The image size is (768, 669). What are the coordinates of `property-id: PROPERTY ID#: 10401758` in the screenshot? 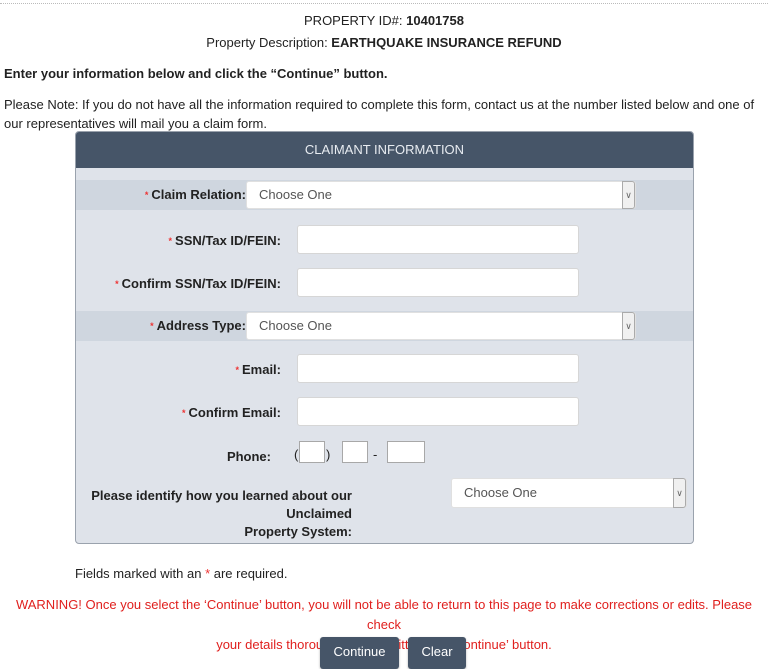 It's located at (384, 20).